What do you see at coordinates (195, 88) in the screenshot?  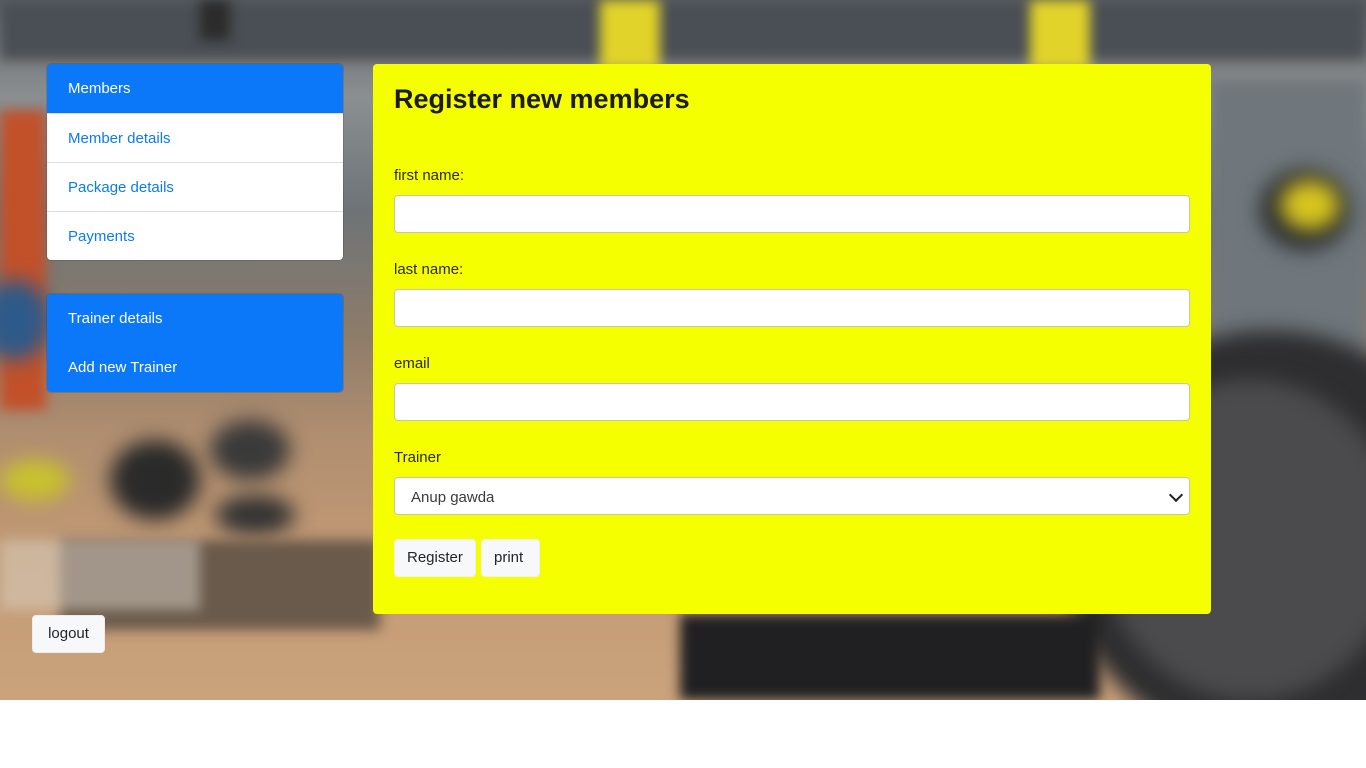 I see `sidebar-item-members: Members` at bounding box center [195, 88].